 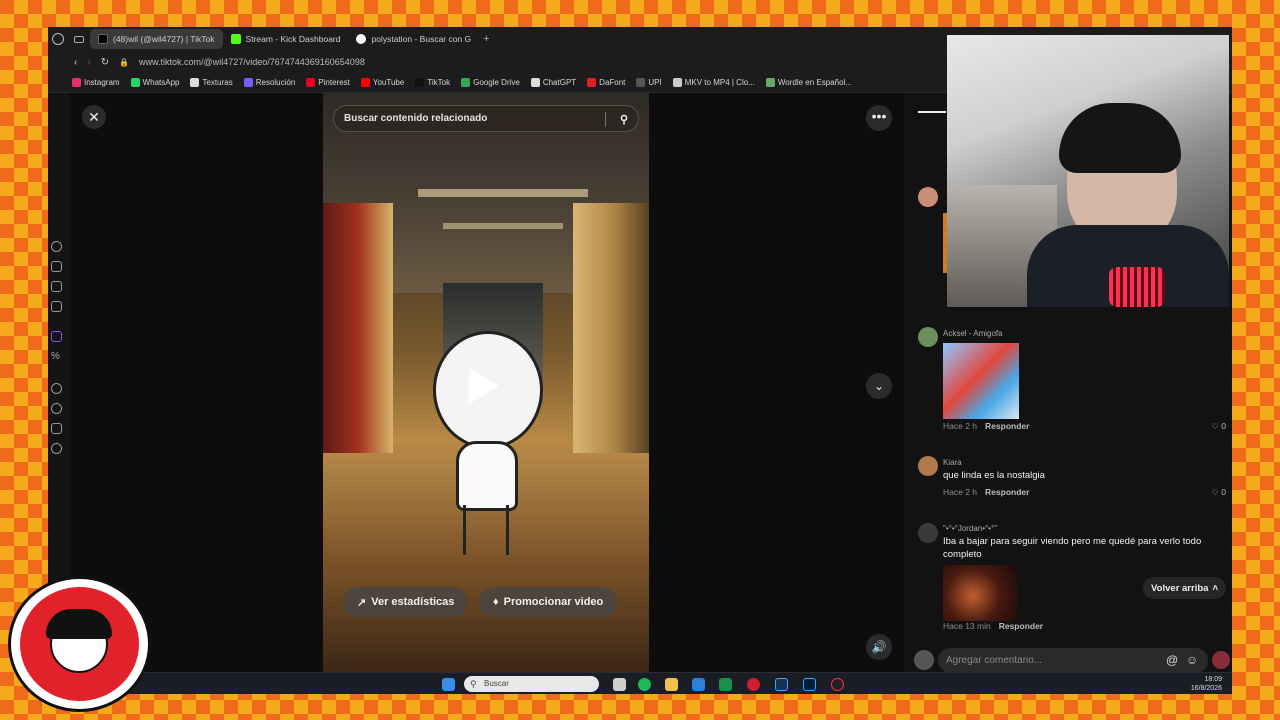 I want to click on extensions-icon, so click(x=56, y=428).